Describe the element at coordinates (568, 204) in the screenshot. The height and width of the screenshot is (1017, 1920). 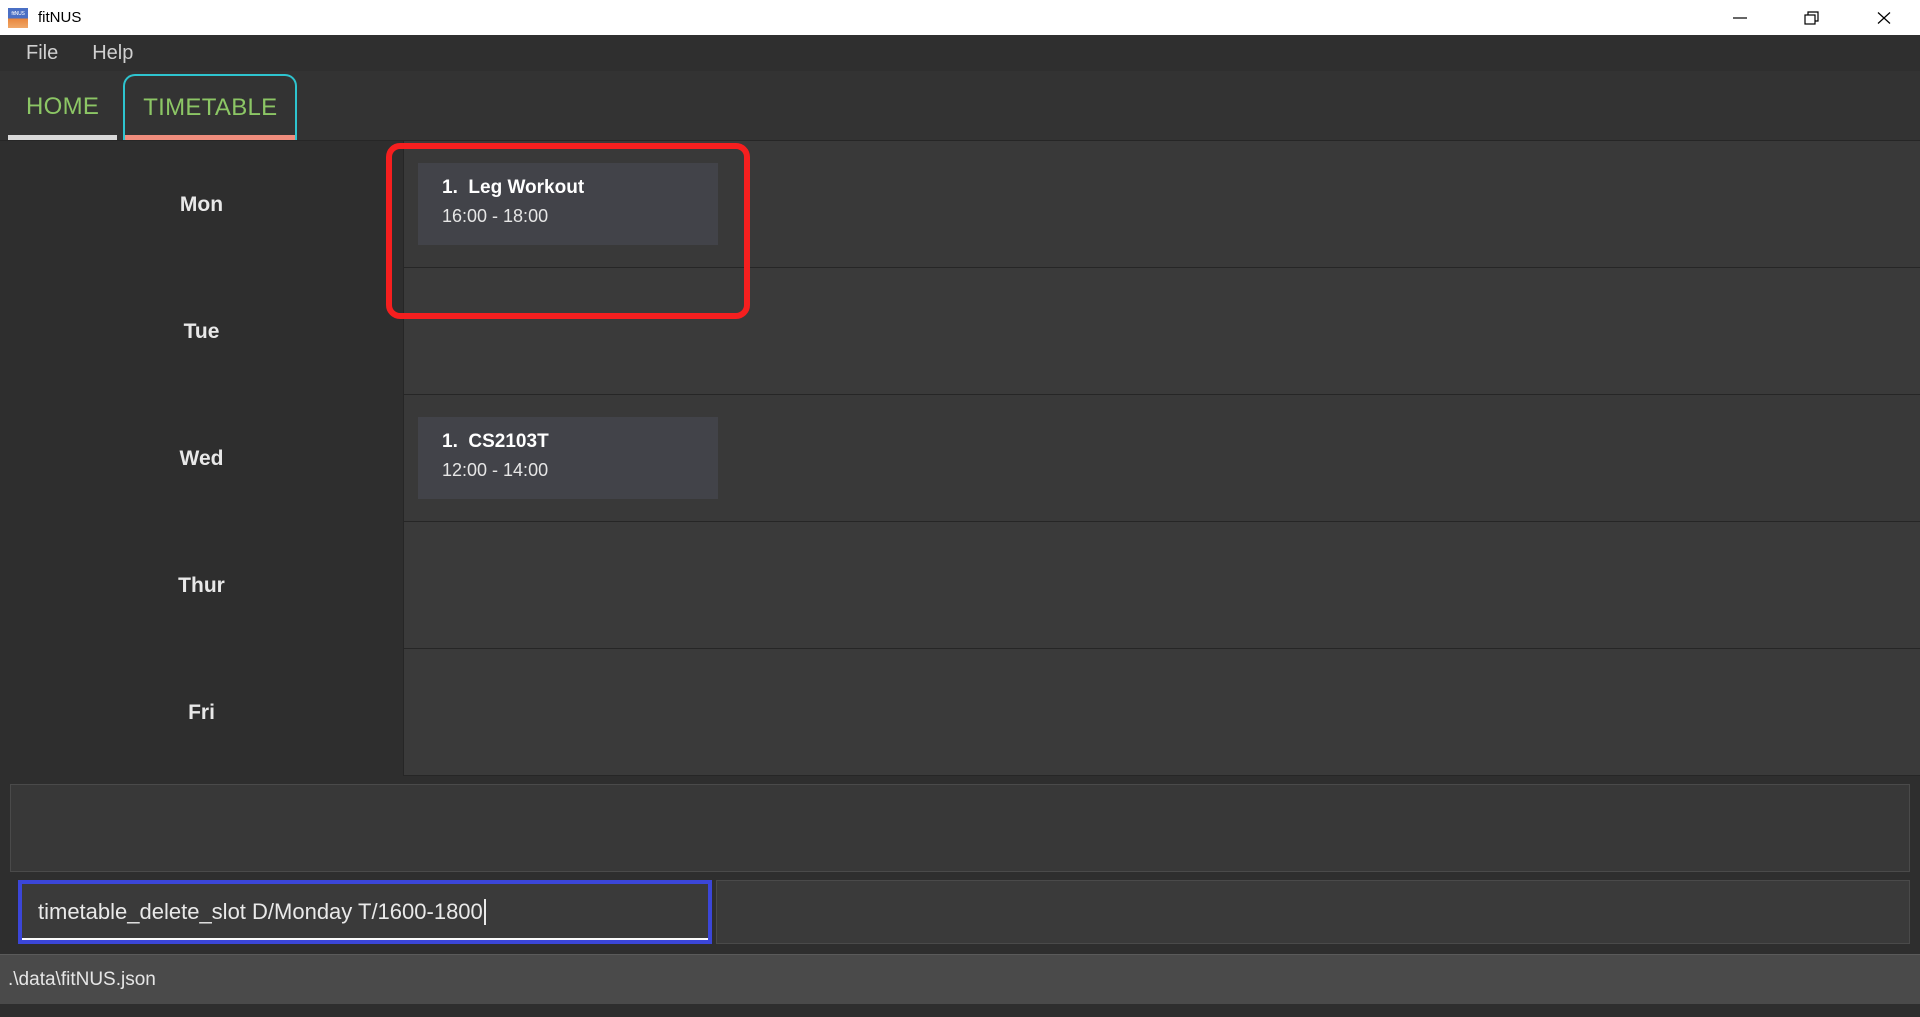
I see `event-card-leg-workout: 1. Leg Workout 16:00 - 18:00` at that location.